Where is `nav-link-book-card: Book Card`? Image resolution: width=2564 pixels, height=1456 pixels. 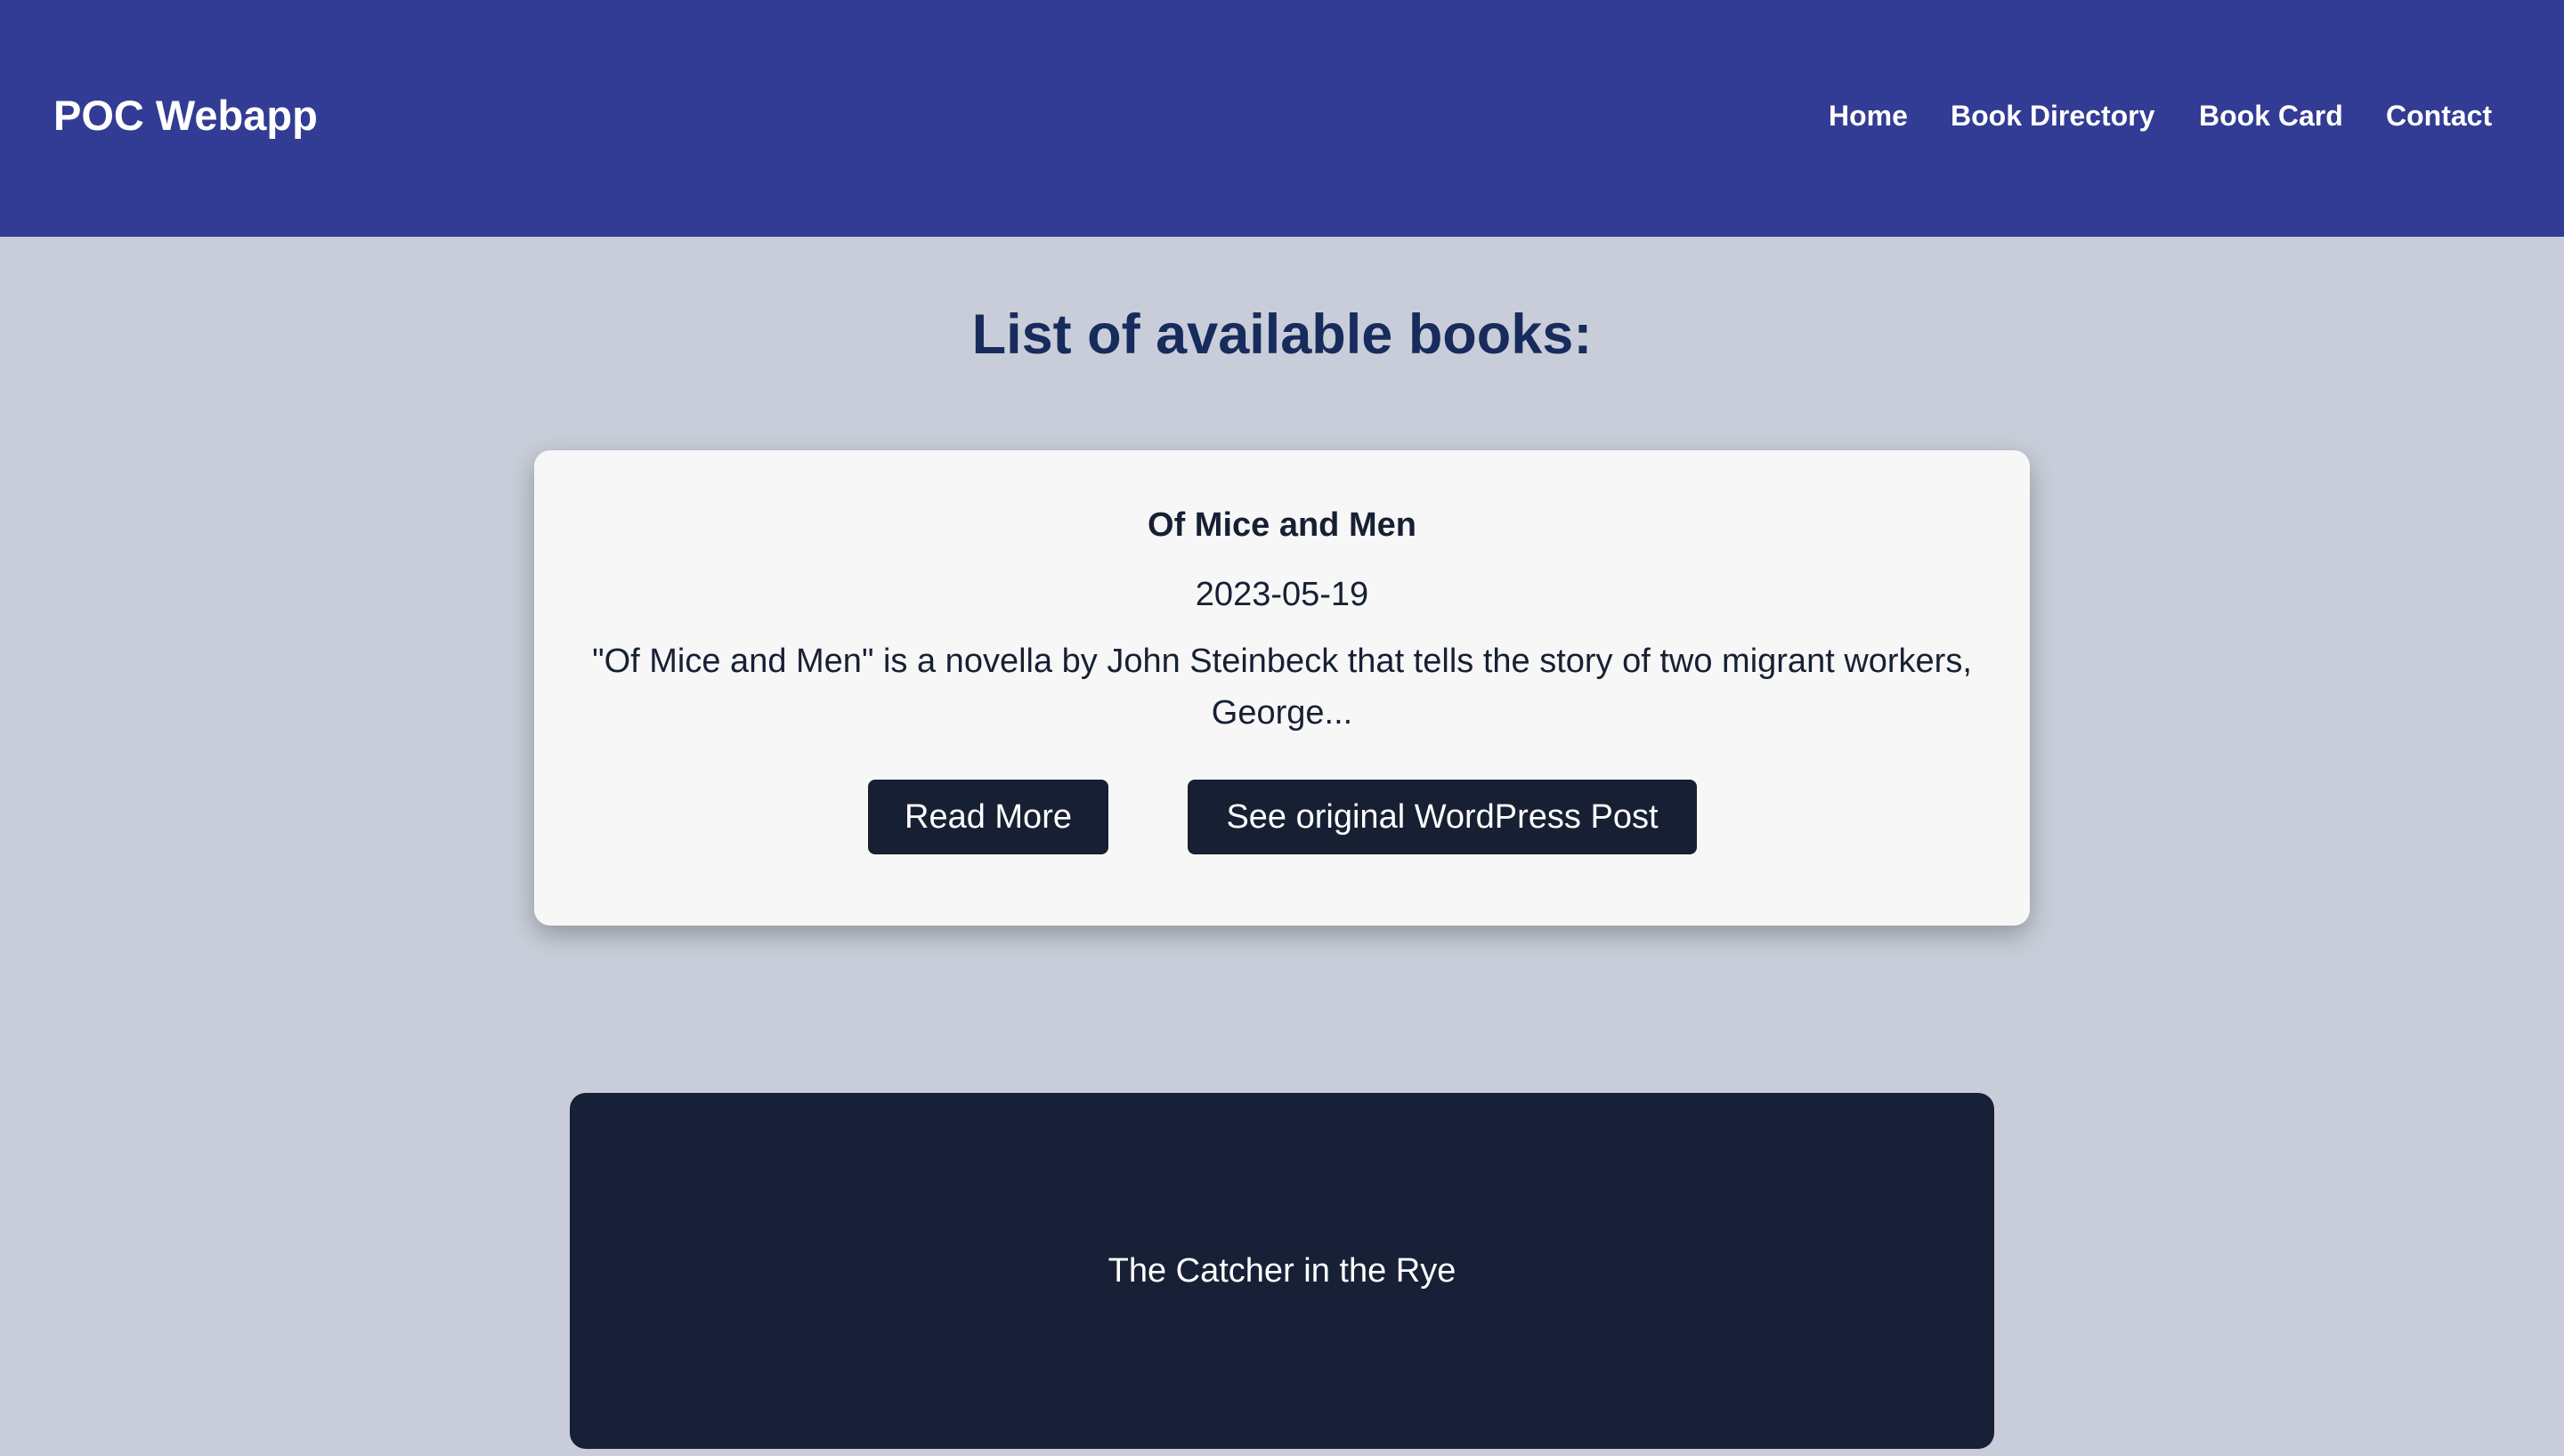
nav-link-book-card: Book Card is located at coordinates (2271, 115).